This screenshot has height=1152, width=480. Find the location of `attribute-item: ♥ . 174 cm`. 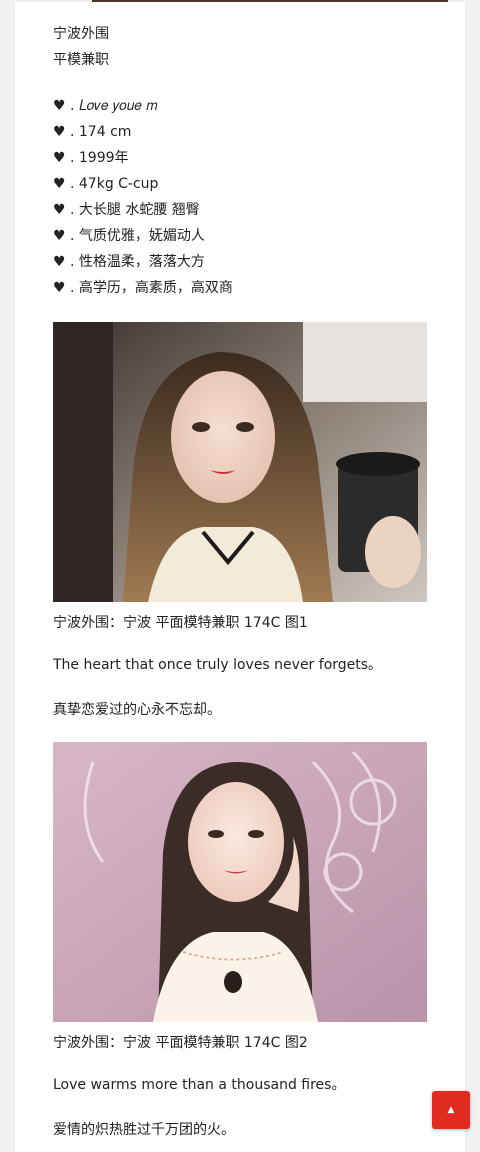

attribute-item: ♥ . 174 cm is located at coordinates (92, 132).